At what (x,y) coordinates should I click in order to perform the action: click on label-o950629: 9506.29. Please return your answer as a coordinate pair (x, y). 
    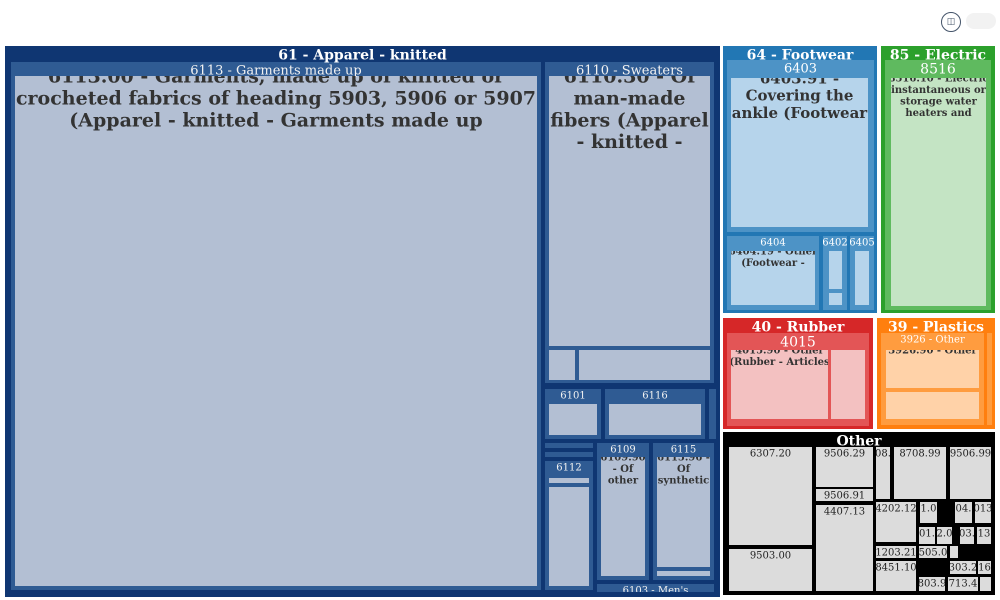
    Looking at the image, I should click on (844, 454).